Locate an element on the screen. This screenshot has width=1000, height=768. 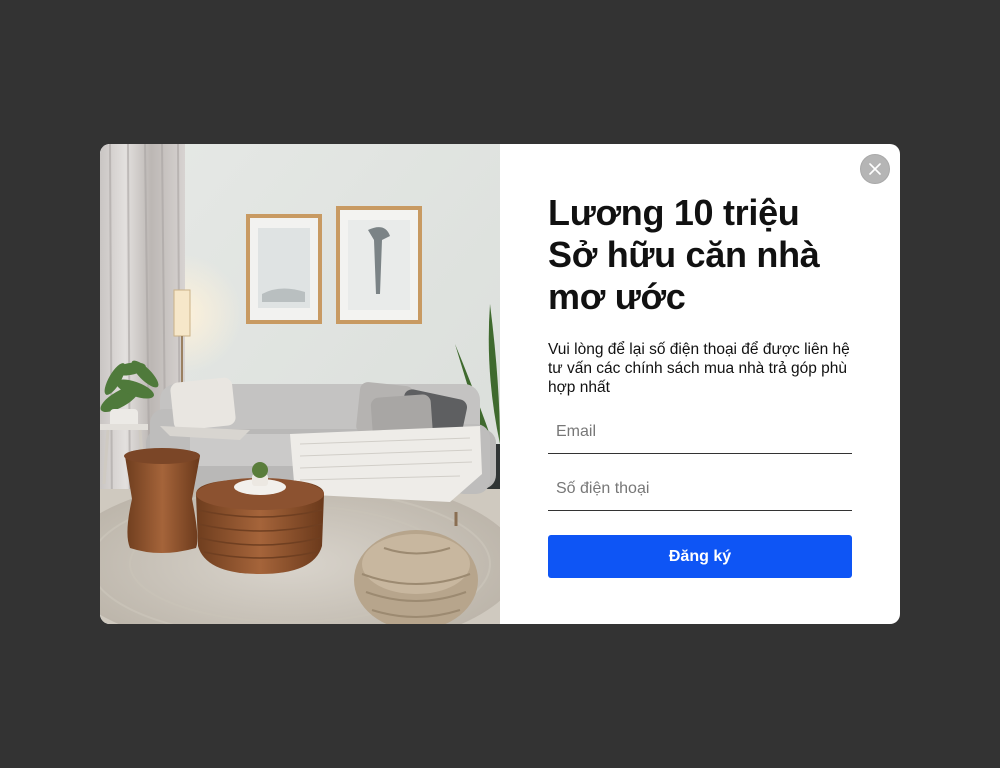
close-icon is located at coordinates (875, 169).